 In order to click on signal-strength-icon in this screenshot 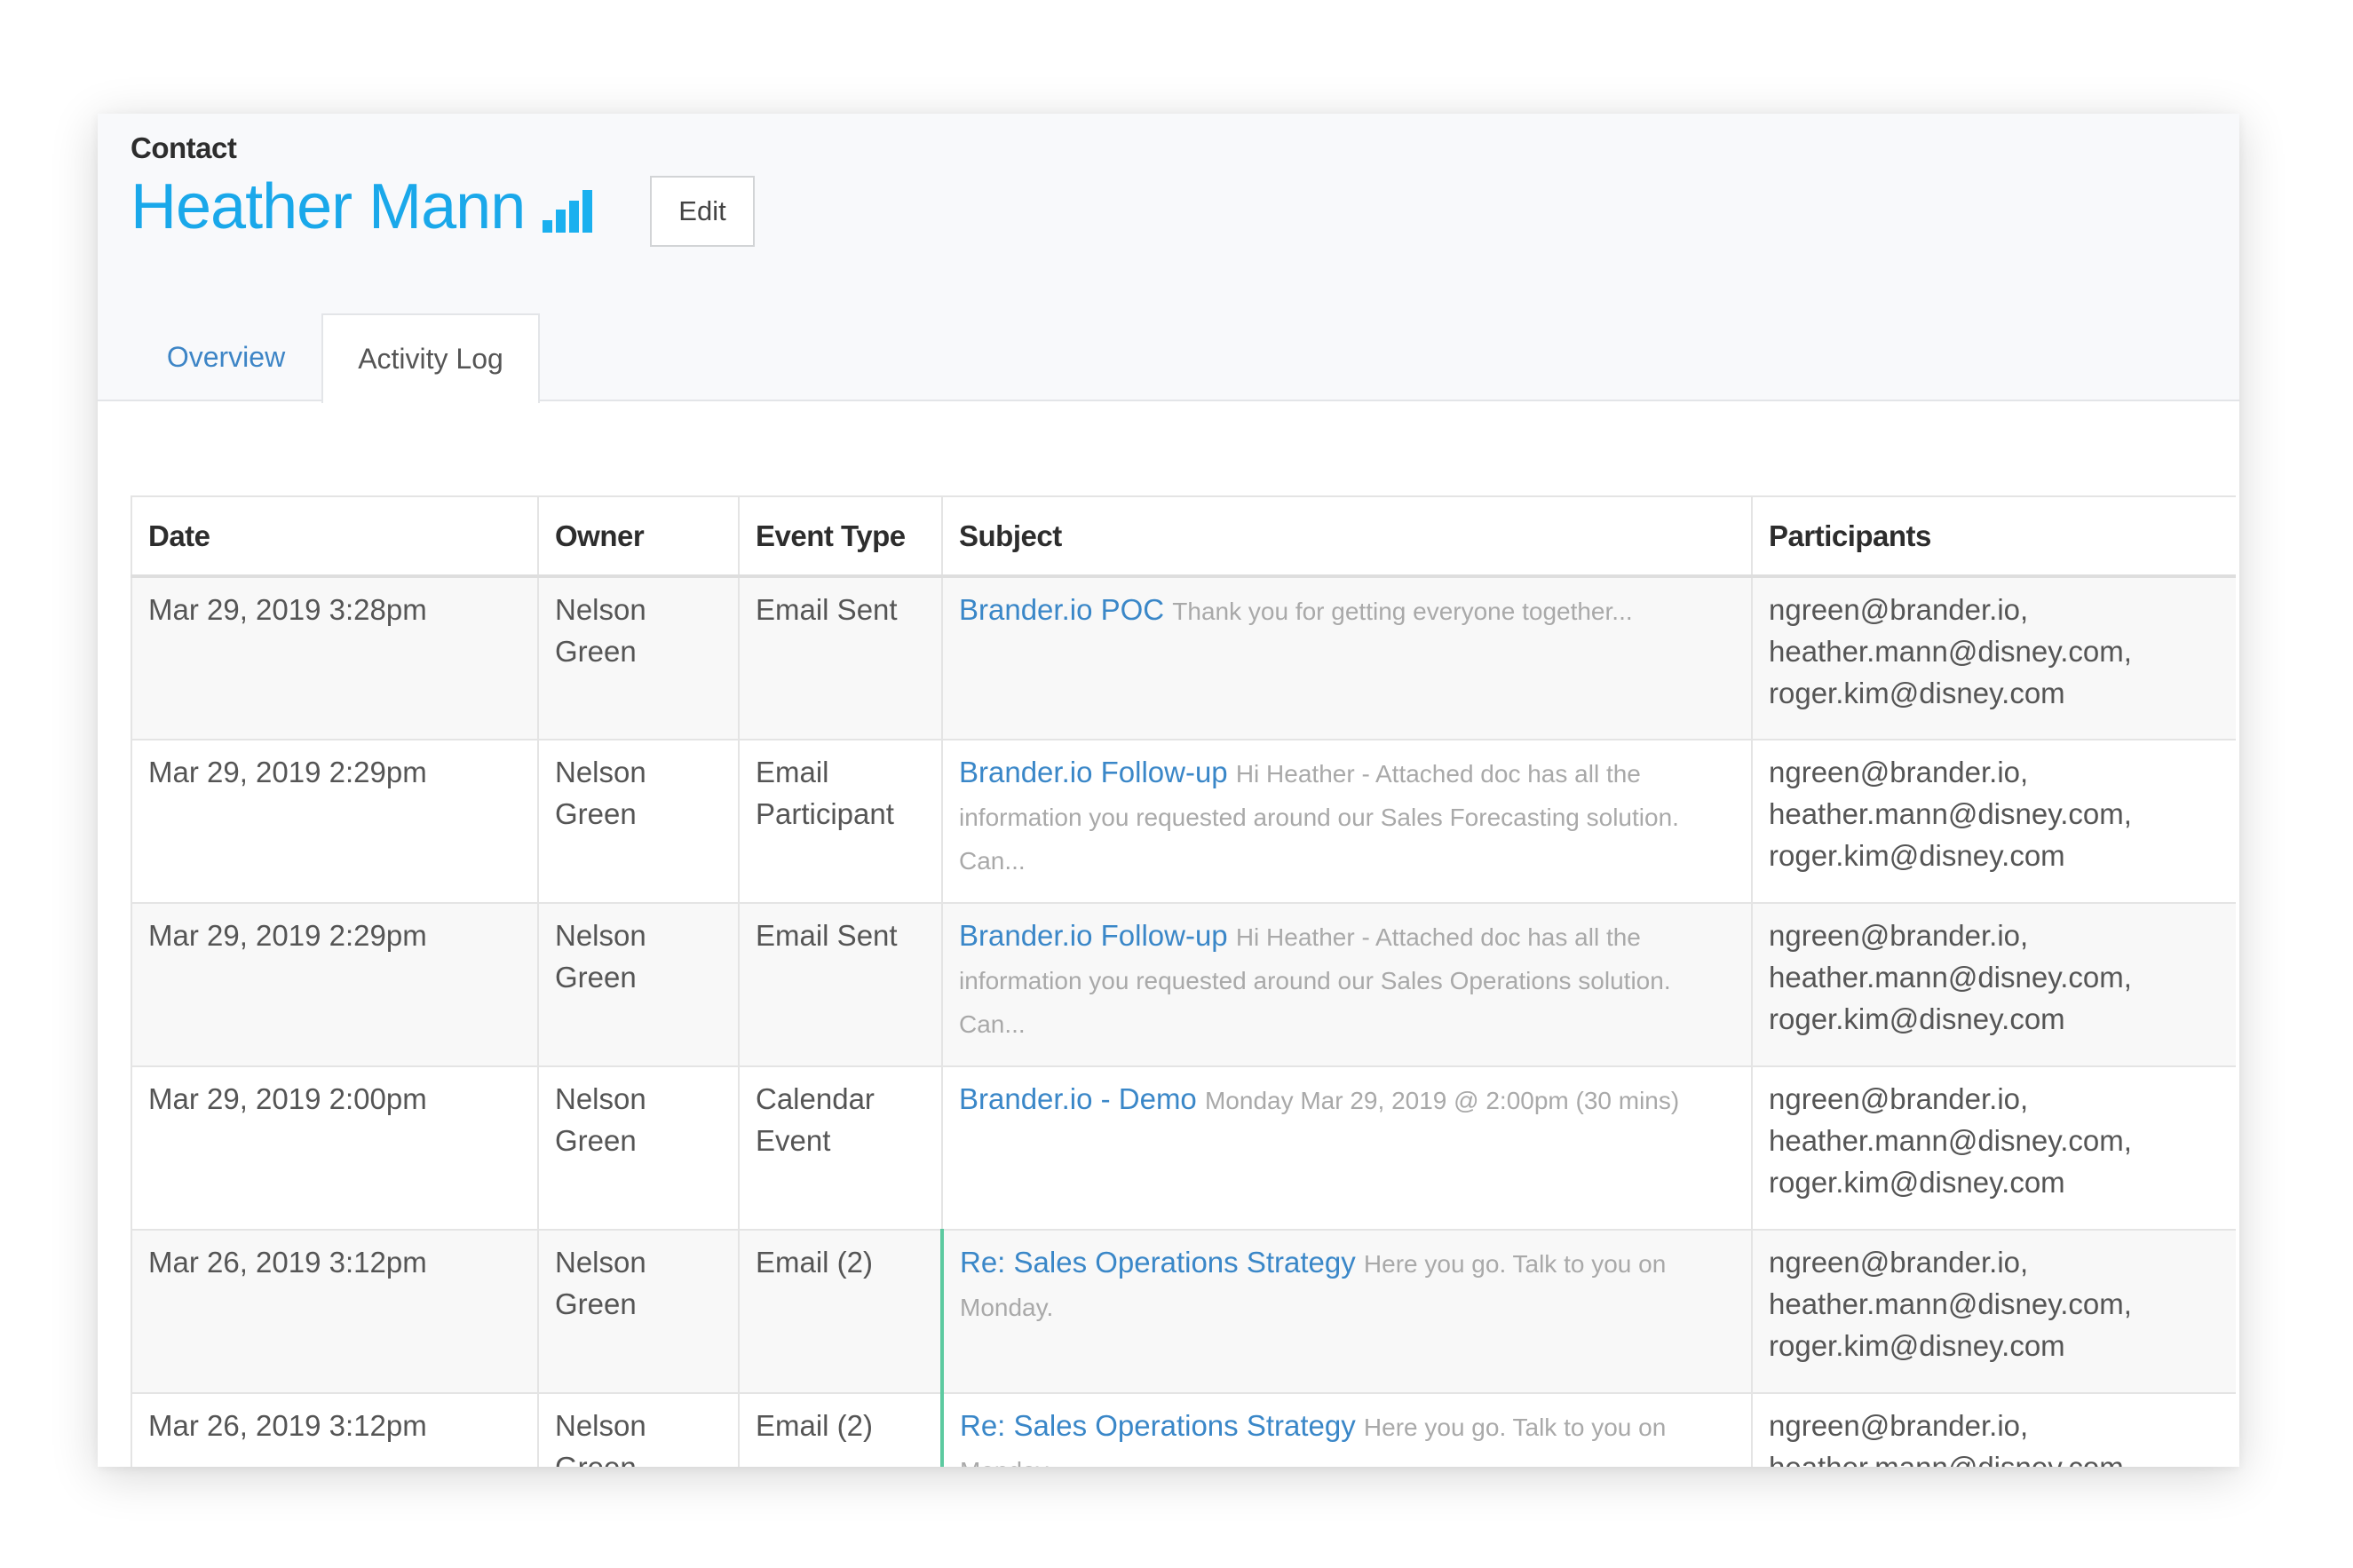, I will do `click(568, 211)`.